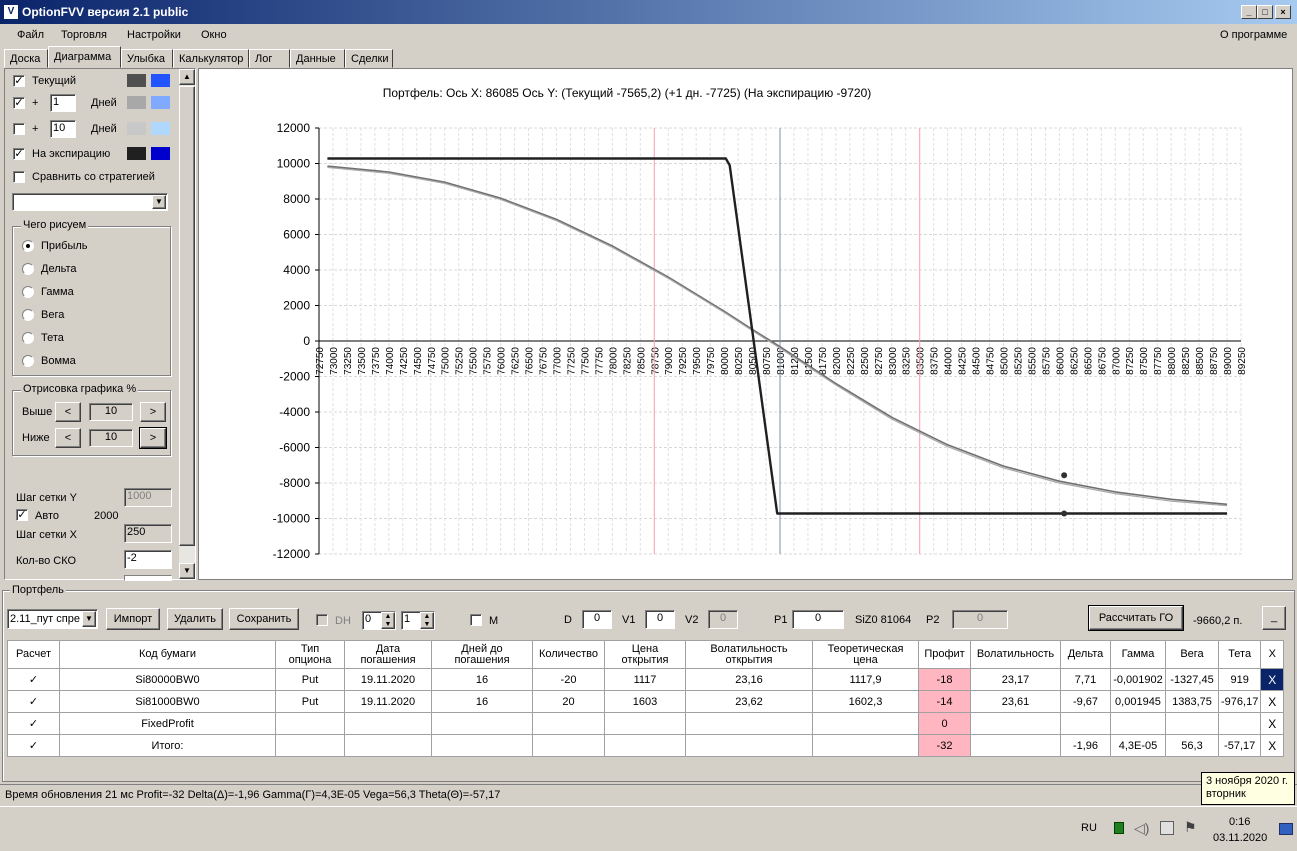 The height and width of the screenshot is (851, 1297). I want to click on table-row: ✓ Итого: -32 -1,96 4,3E-05 56,3 -57,17 X, so click(646, 745).